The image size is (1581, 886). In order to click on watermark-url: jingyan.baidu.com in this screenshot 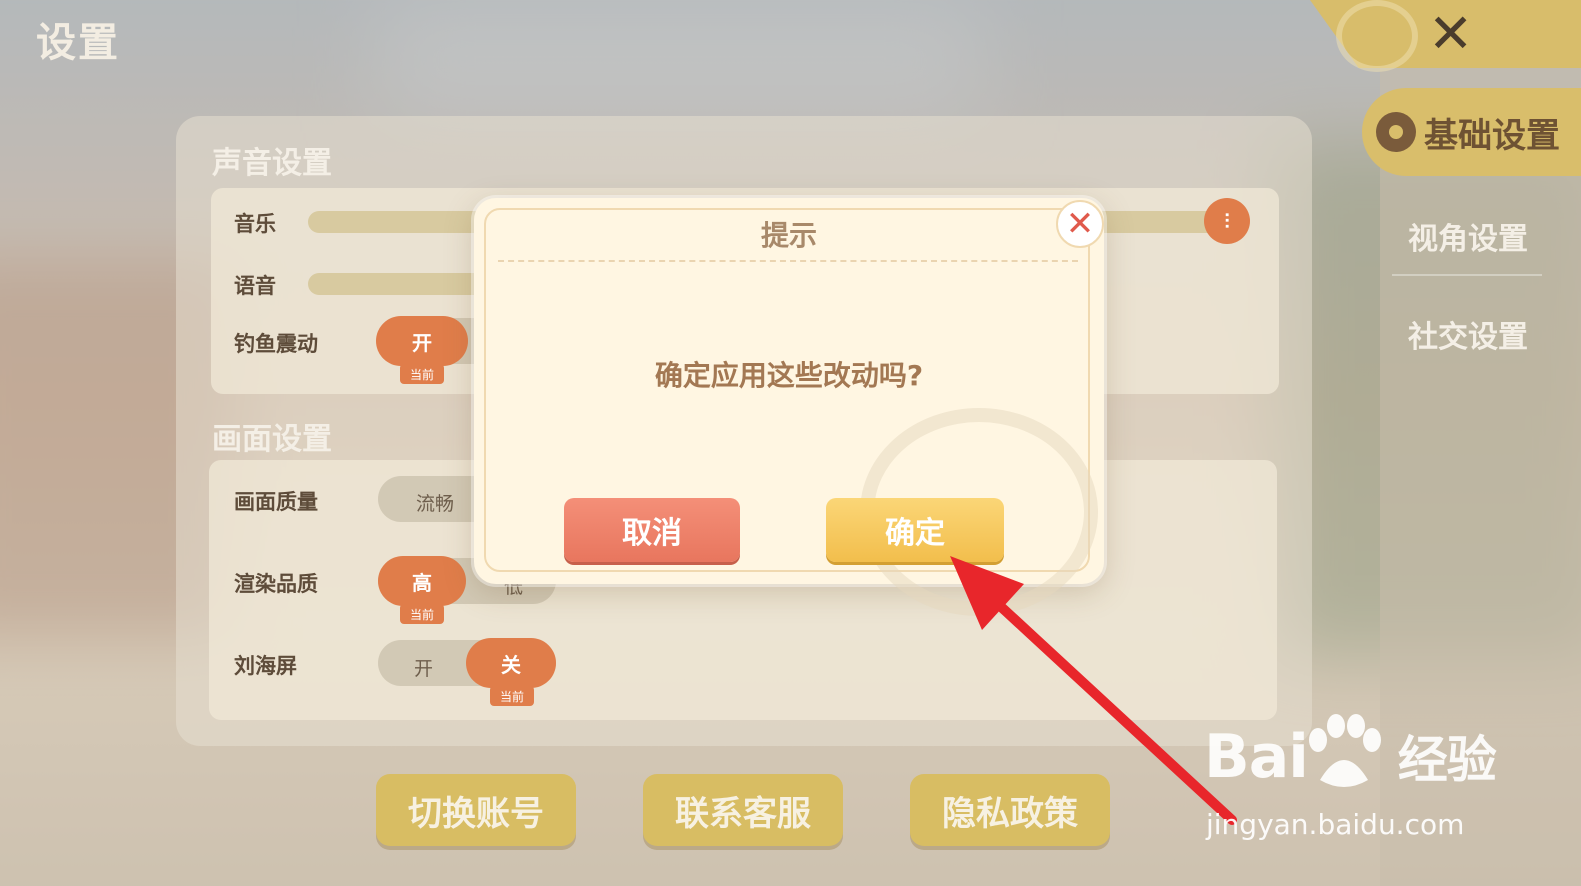, I will do `click(1335, 824)`.